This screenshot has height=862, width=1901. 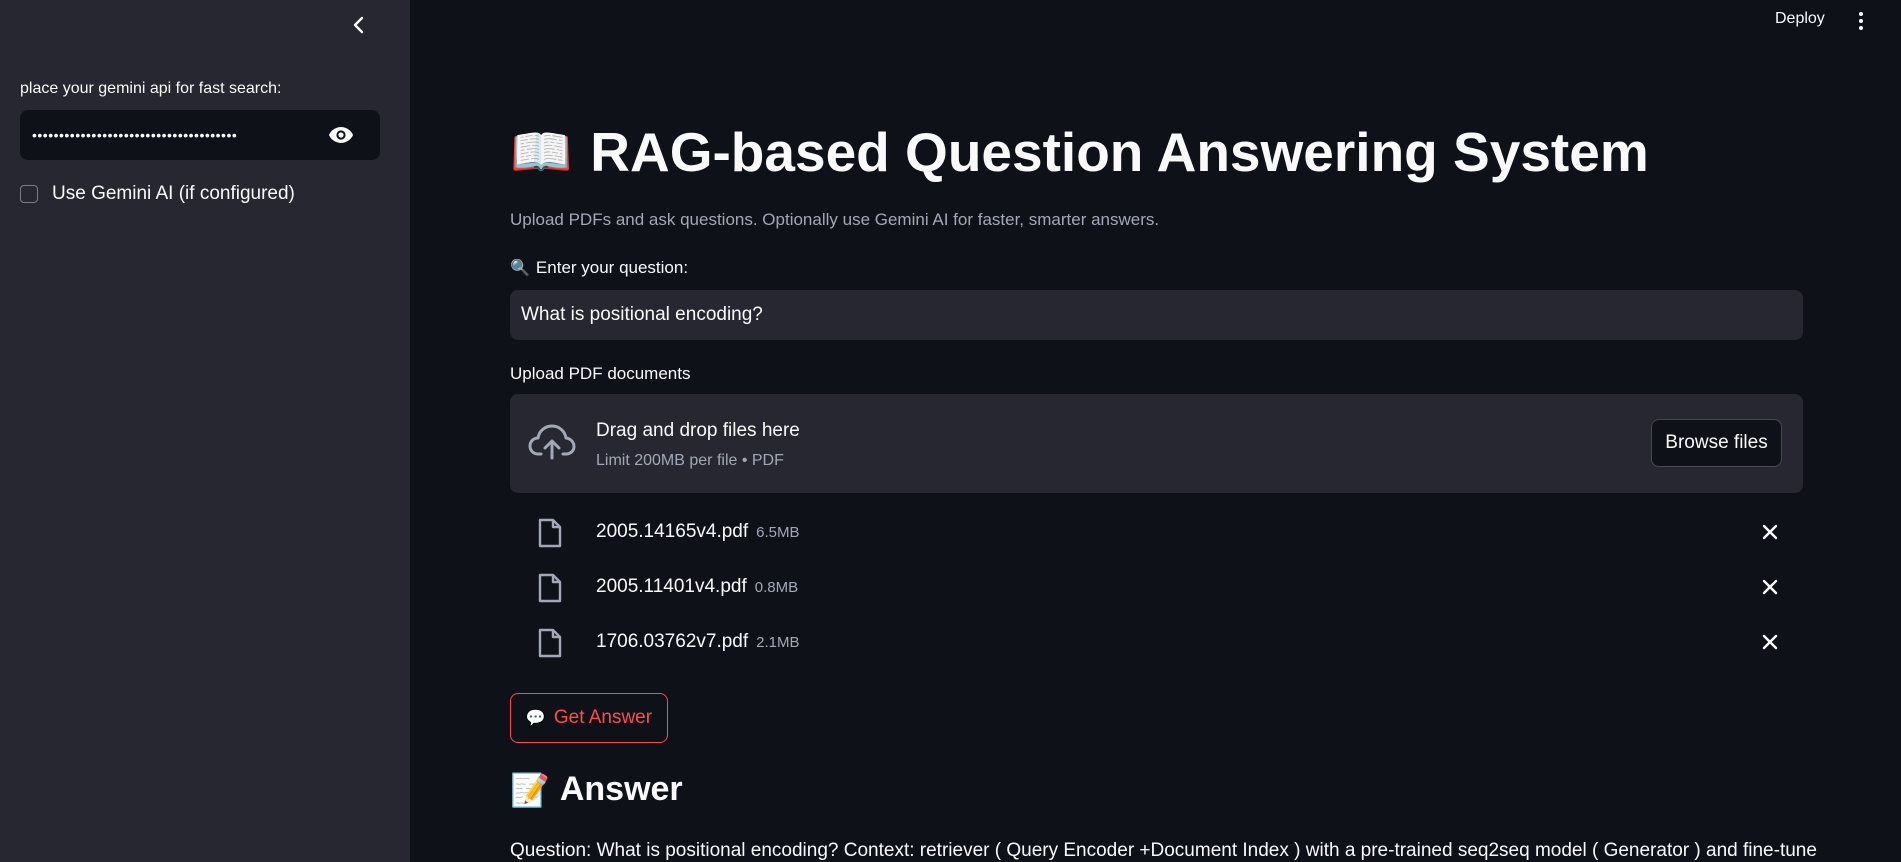 I want to click on use-gemini-row: Use Gemini AI (if configured), so click(x=157, y=194).